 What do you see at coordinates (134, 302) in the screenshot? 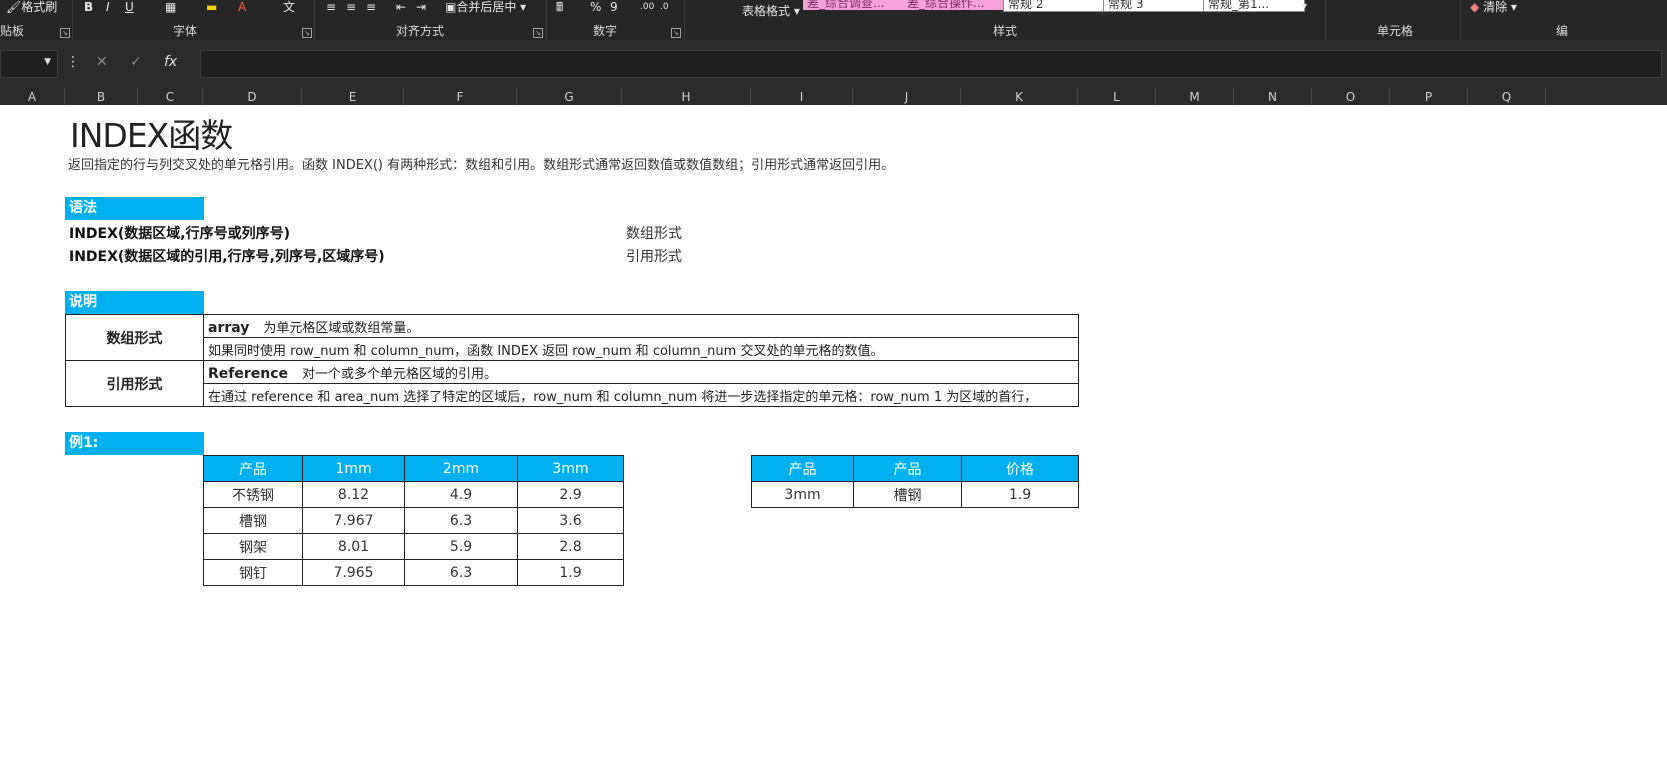
I see `explanation-header: 说明` at bounding box center [134, 302].